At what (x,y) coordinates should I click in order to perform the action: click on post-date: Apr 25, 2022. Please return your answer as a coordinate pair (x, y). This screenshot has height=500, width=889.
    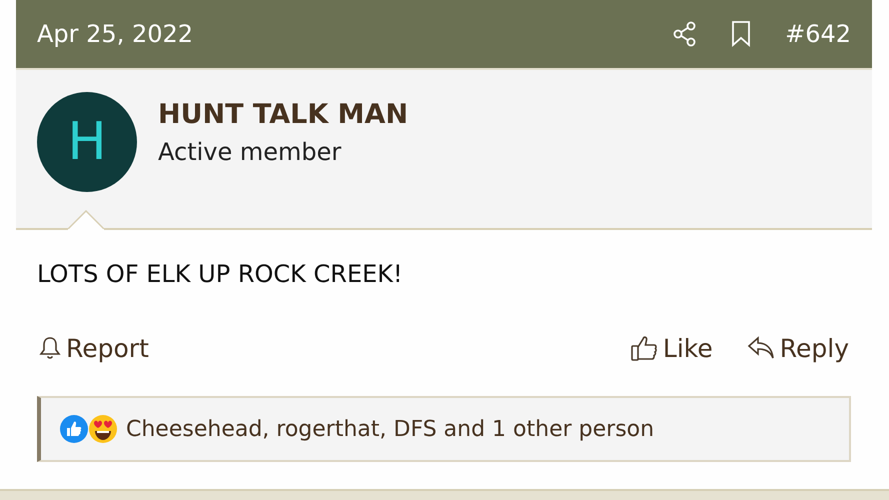
    Looking at the image, I should click on (355, 34).